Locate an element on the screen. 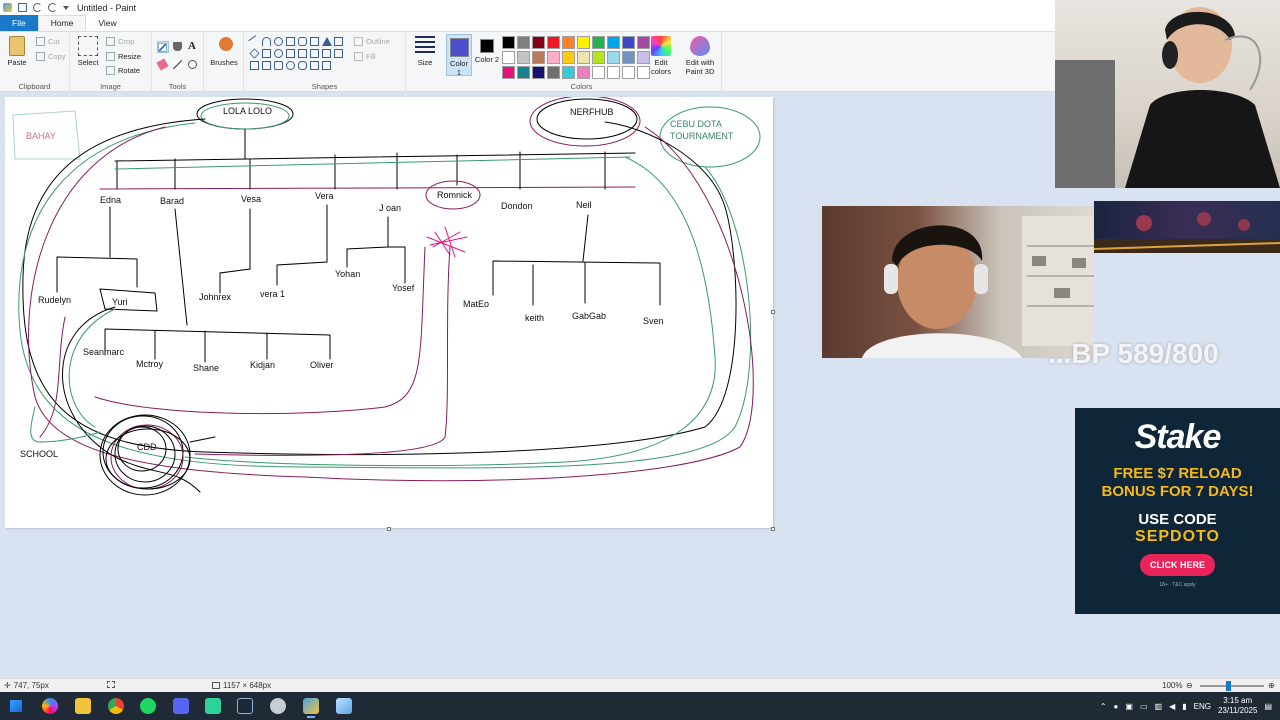 The height and width of the screenshot is (720, 1280). left-arrow-shape-icon is located at coordinates (302, 53).